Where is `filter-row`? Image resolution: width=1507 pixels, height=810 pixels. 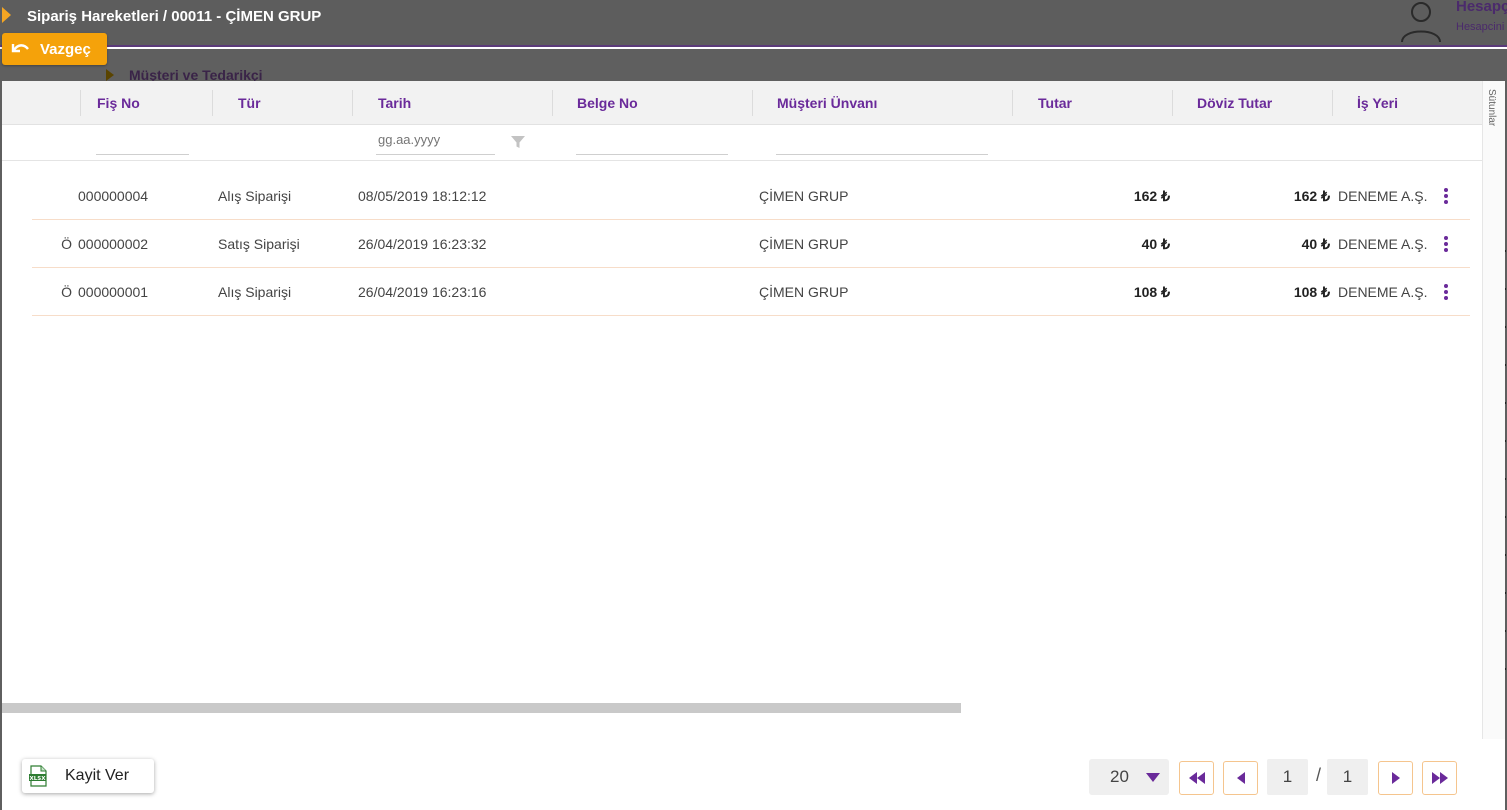 filter-row is located at coordinates (742, 143).